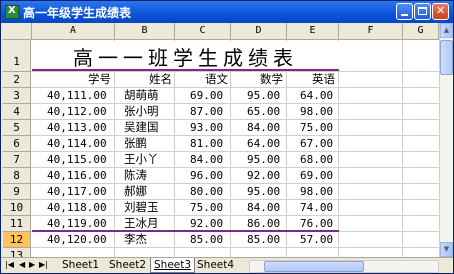  What do you see at coordinates (135, 175) in the screenshot?
I see `cell-name: 陈涛` at bounding box center [135, 175].